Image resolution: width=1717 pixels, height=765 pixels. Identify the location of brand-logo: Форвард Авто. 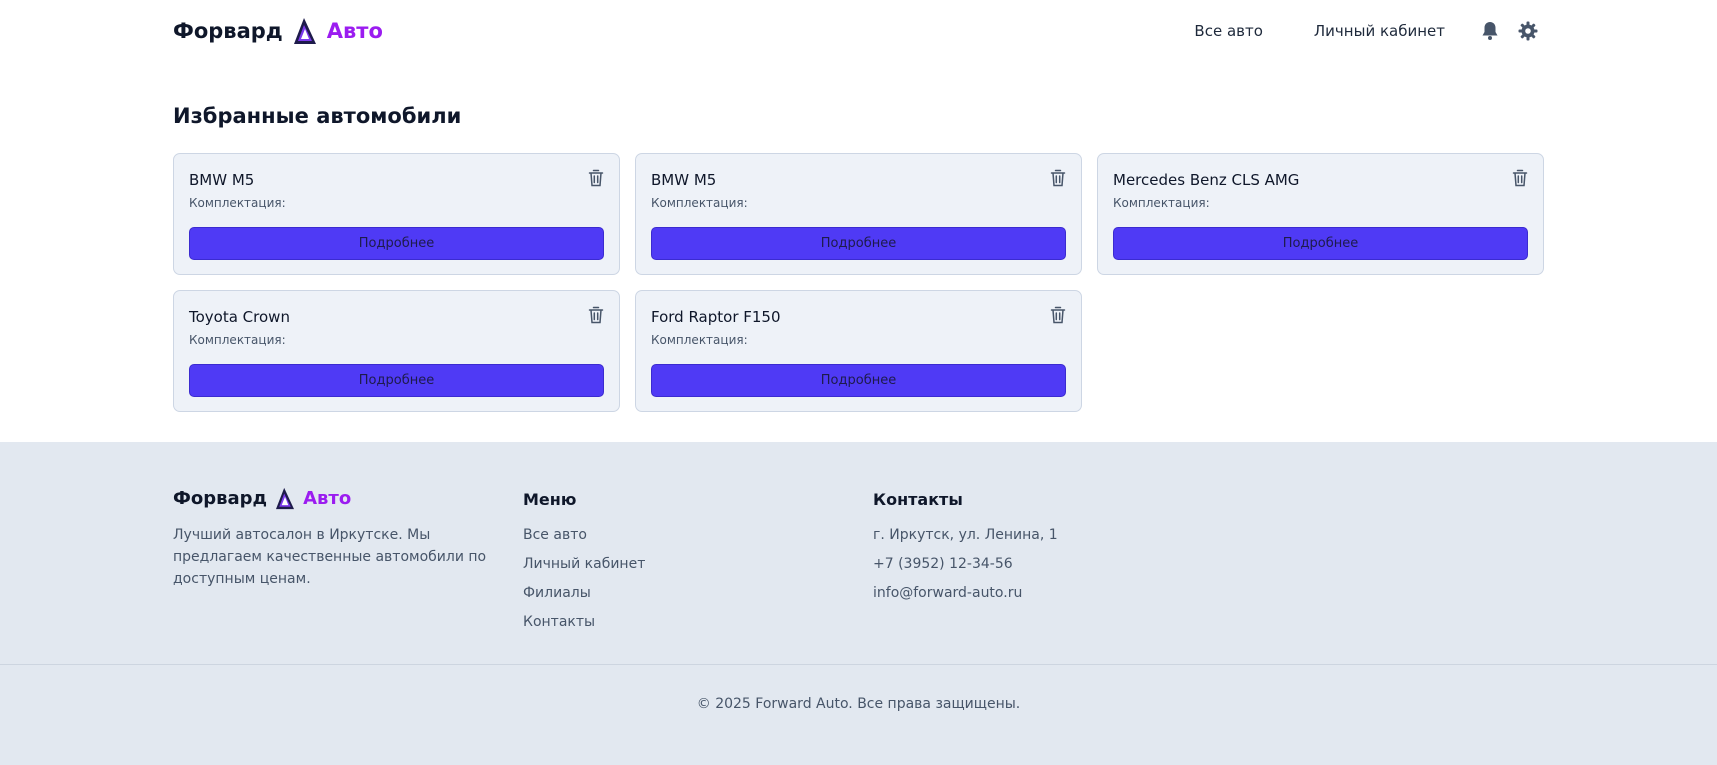
(278, 31).